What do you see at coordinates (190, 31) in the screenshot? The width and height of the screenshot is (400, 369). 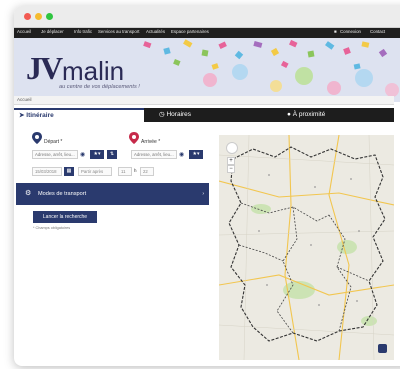 I see `nav-item-partenaires: Espace partenaires` at bounding box center [190, 31].